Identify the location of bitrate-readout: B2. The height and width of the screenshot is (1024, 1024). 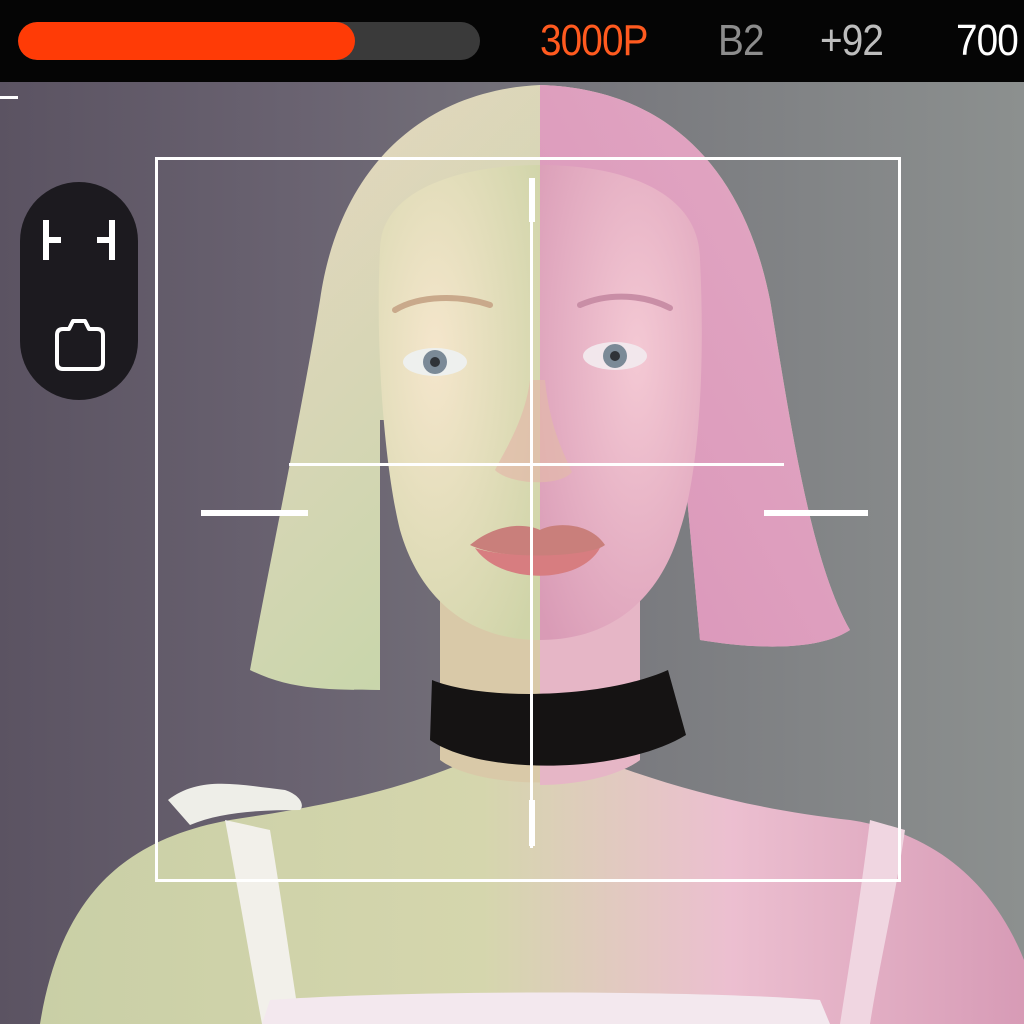
(741, 41).